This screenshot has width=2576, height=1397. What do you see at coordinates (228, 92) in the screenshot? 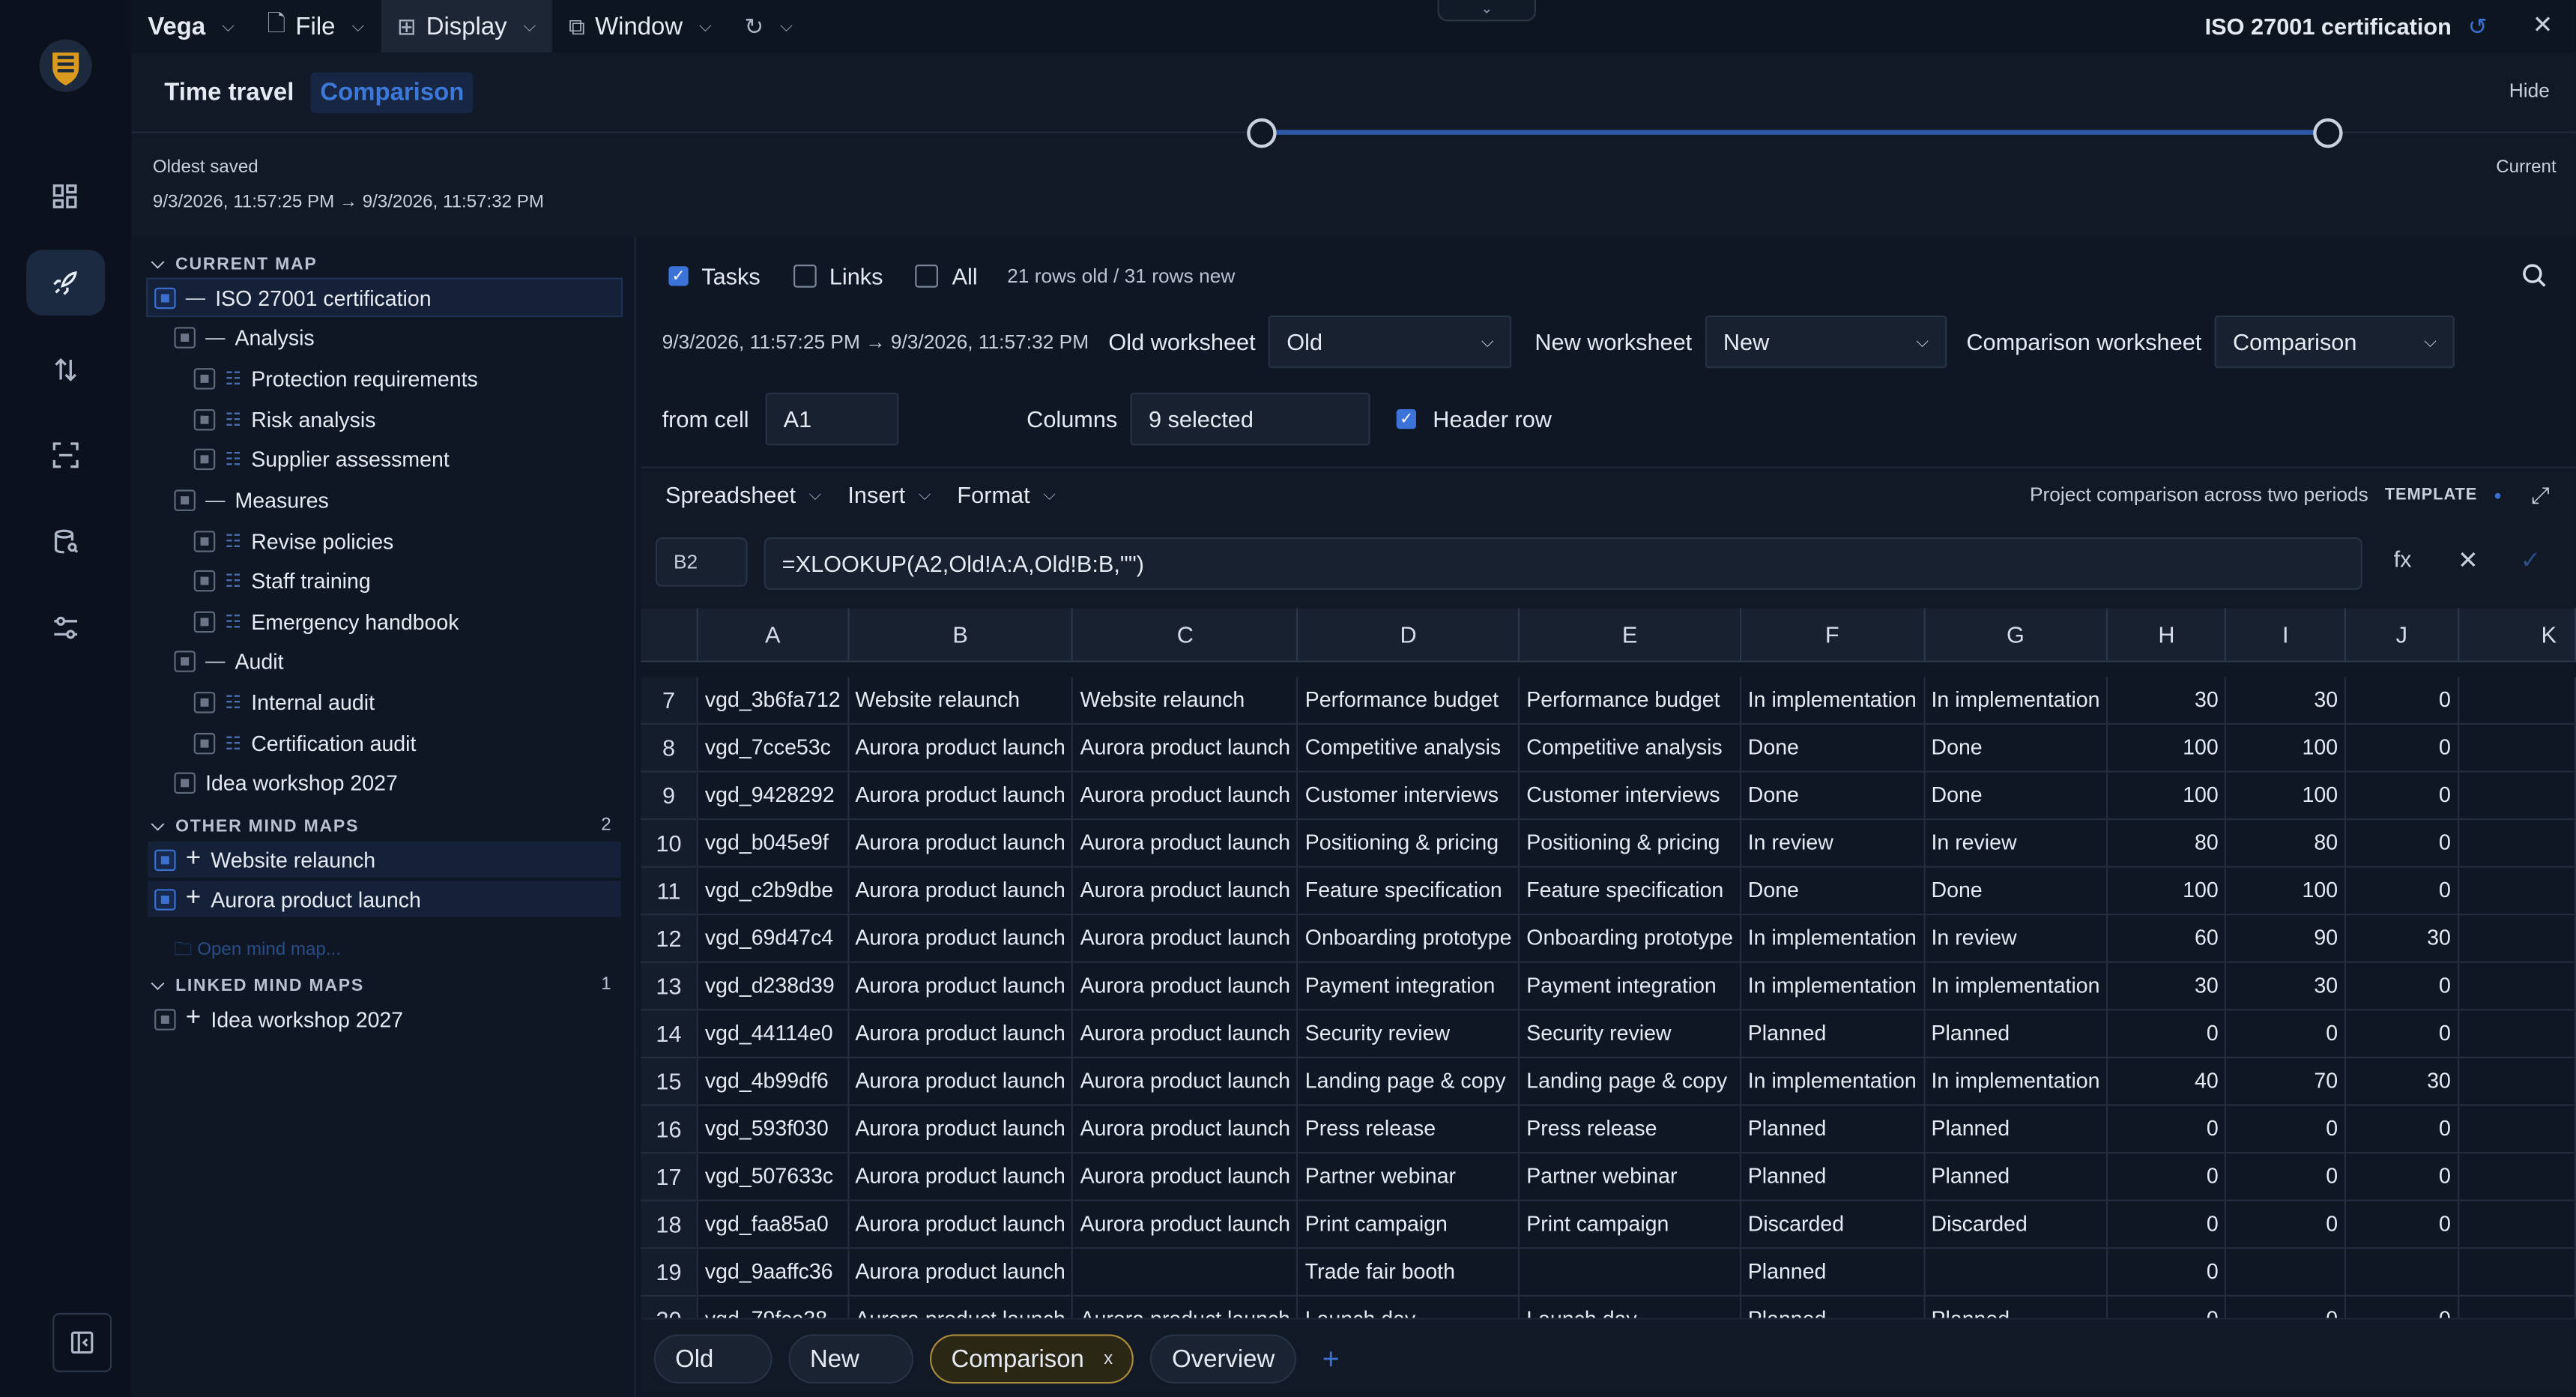
I see `tab-time-travel: Time travel` at bounding box center [228, 92].